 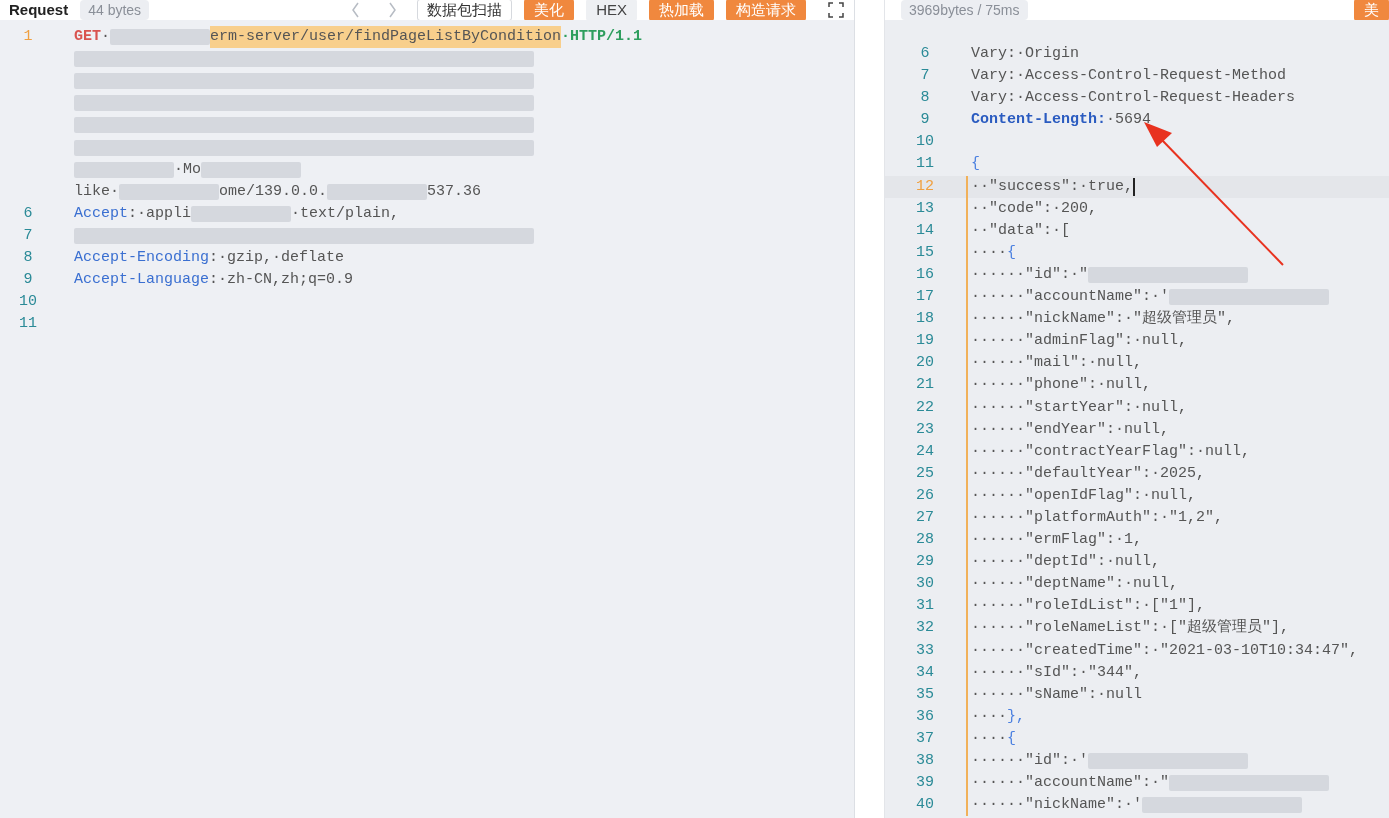 I want to click on code-text: :·appli, so click(x=160, y=213).